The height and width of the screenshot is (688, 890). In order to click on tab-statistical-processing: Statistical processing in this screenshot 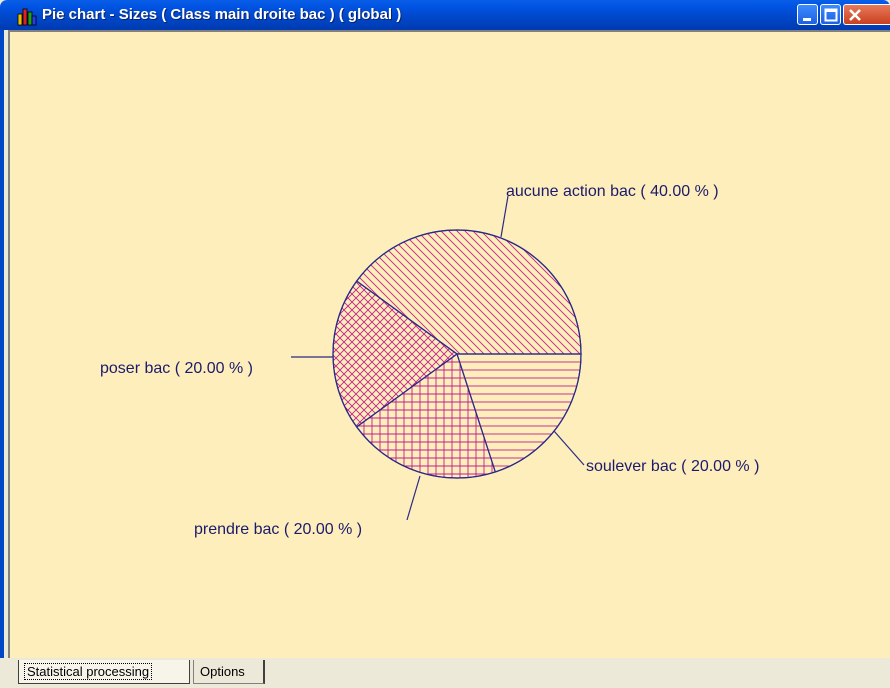, I will do `click(104, 672)`.